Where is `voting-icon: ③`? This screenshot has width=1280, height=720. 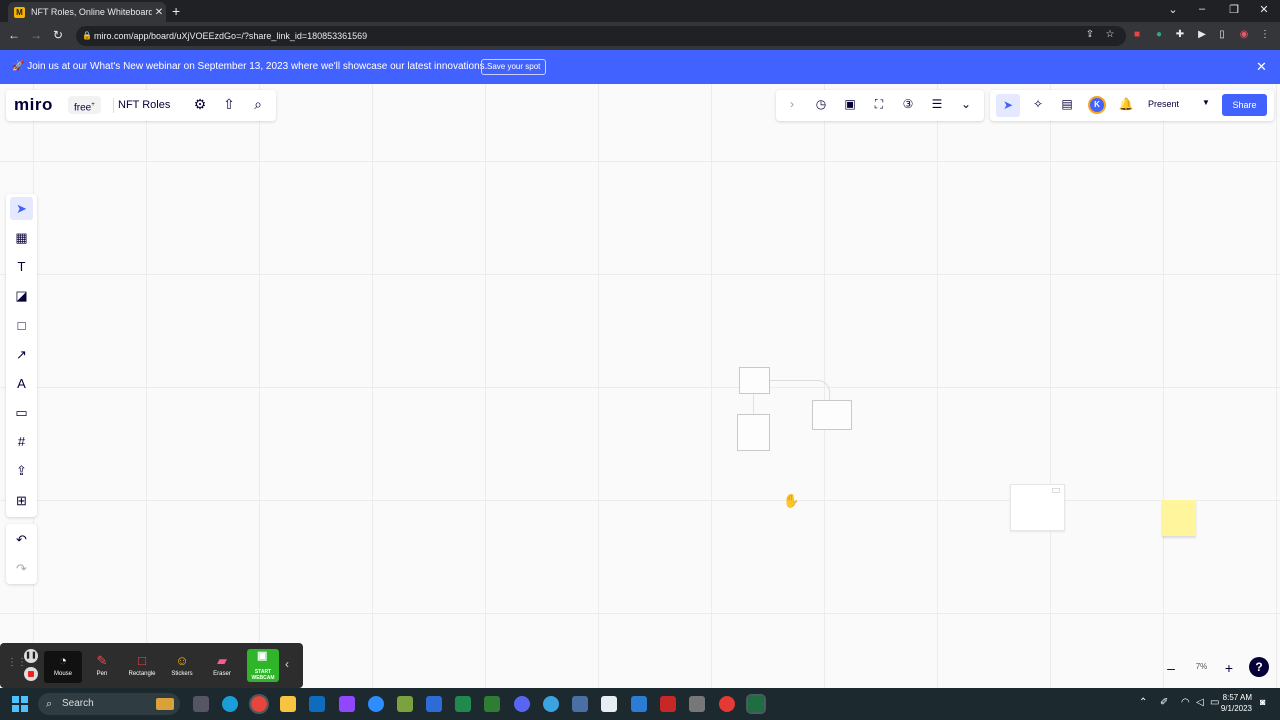
voting-icon: ③ is located at coordinates (908, 104).